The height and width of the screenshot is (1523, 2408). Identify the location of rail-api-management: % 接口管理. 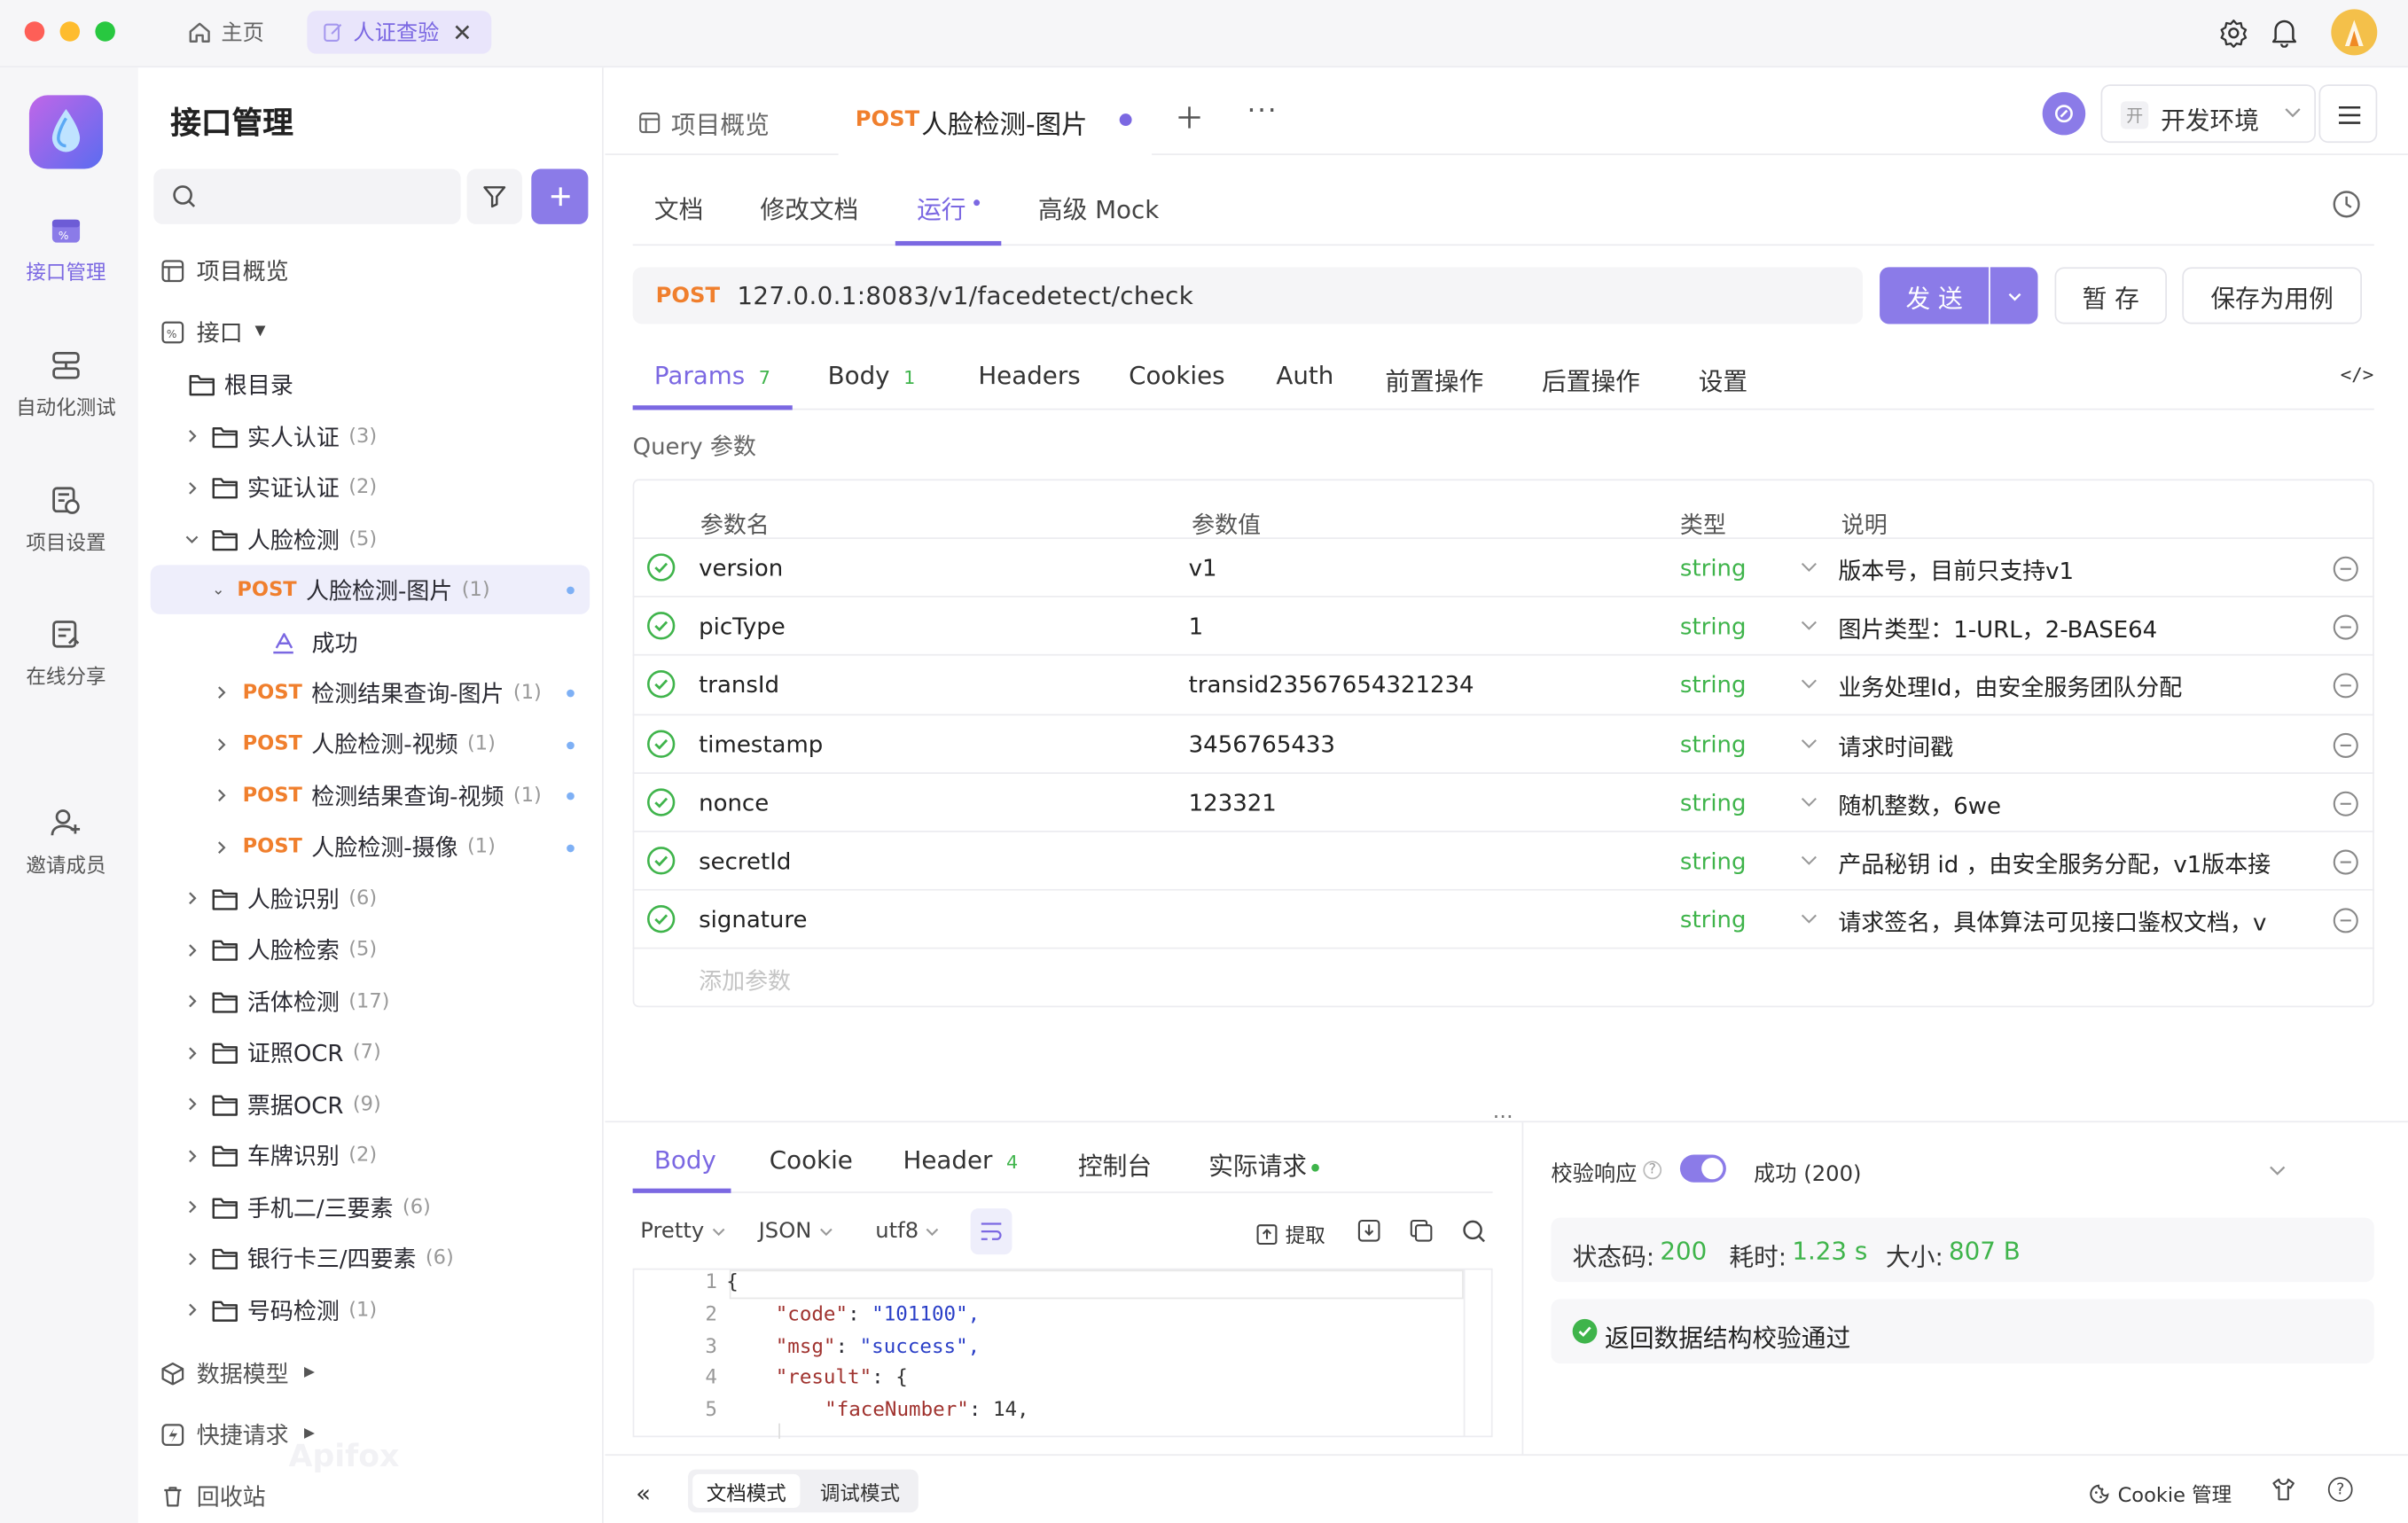
(66, 249).